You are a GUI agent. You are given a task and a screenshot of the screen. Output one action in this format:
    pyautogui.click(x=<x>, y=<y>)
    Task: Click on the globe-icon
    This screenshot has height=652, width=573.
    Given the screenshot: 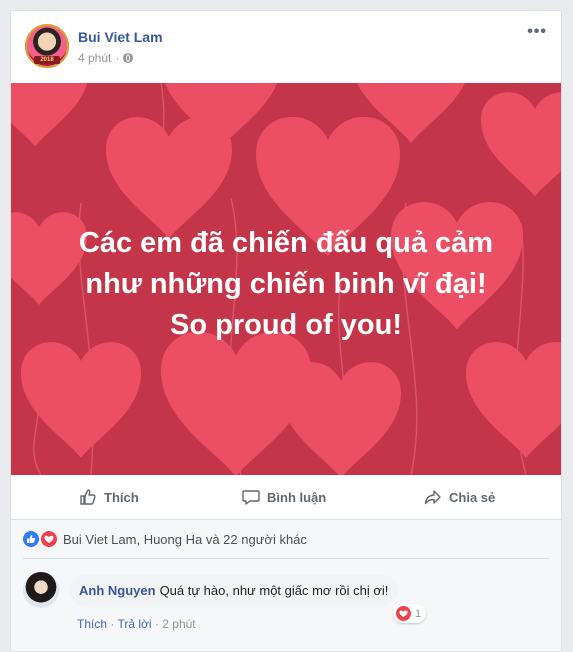 What is the action you would take?
    pyautogui.click(x=128, y=58)
    